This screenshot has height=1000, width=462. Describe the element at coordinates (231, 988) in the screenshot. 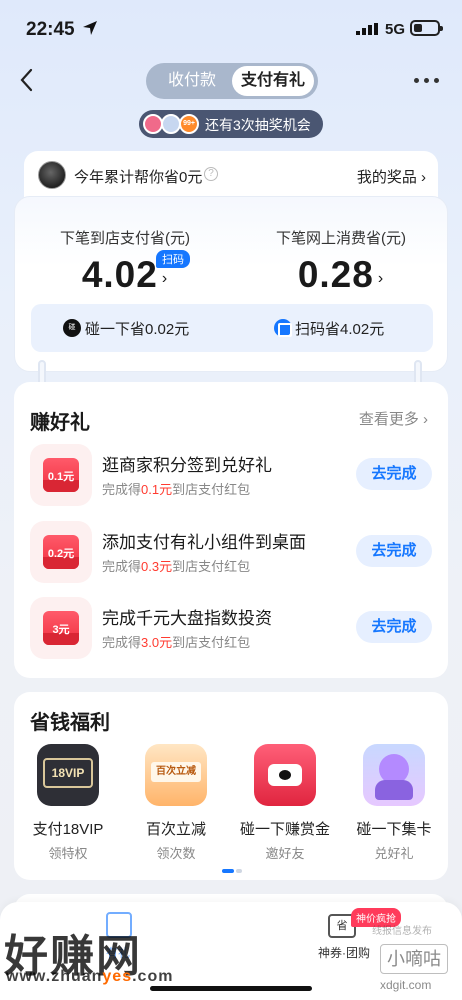

I see `home-indicator` at that location.